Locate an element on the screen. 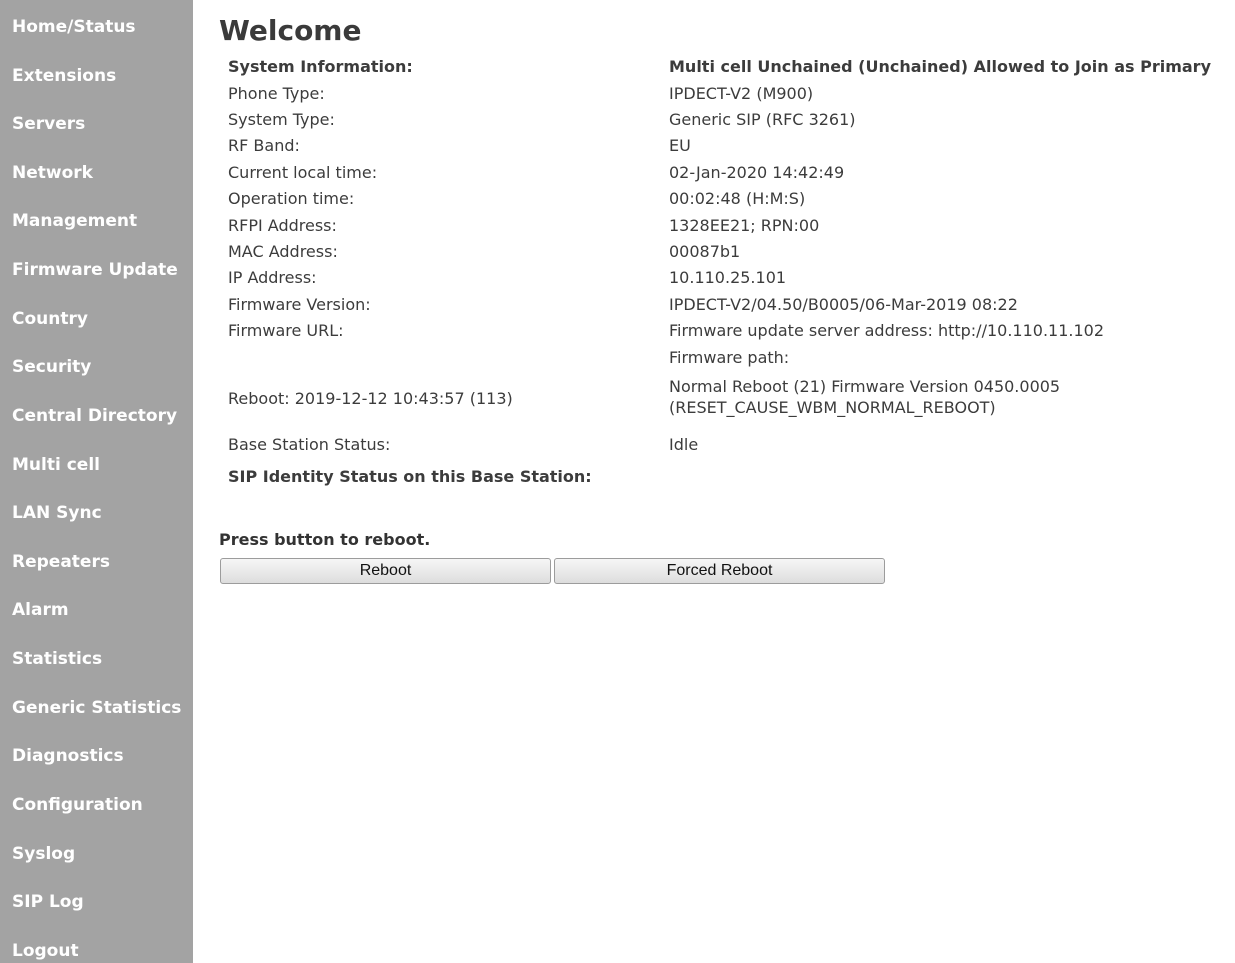  info-value: IPDECT-V2 (M900) is located at coordinates (741, 93).